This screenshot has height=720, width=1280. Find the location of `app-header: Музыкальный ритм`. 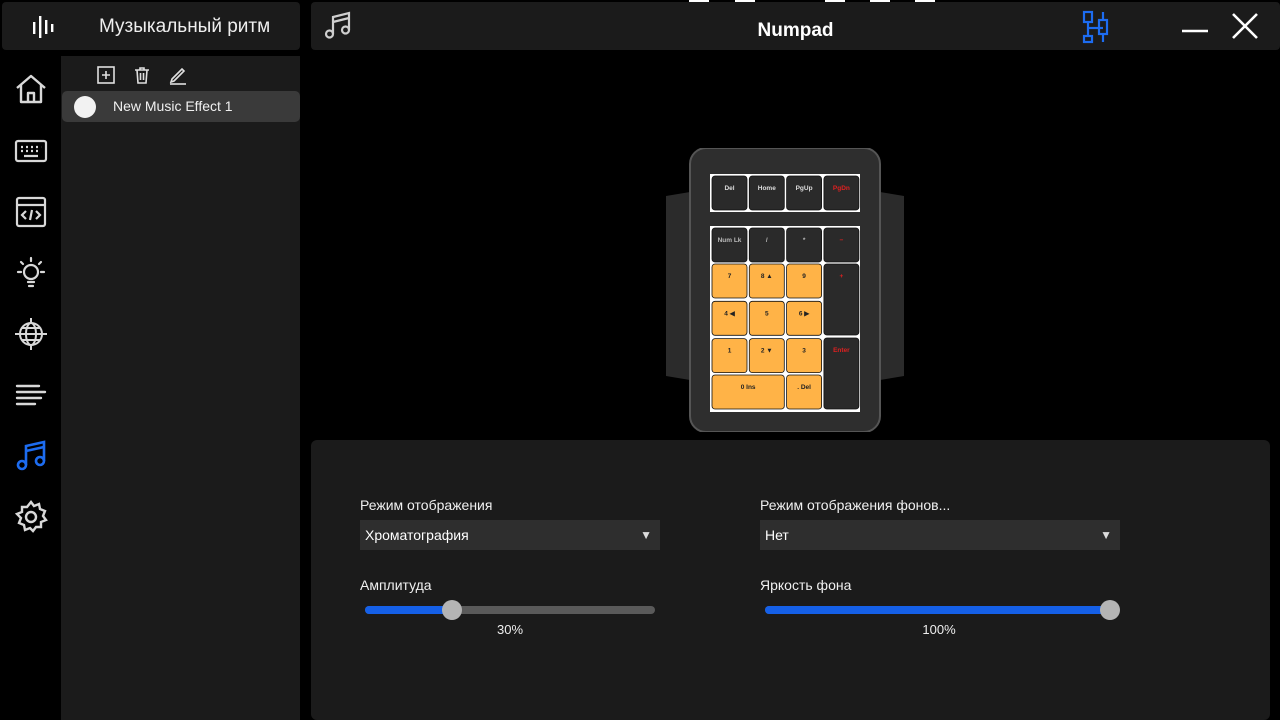

app-header: Музыкальный ритм is located at coordinates (151, 26).